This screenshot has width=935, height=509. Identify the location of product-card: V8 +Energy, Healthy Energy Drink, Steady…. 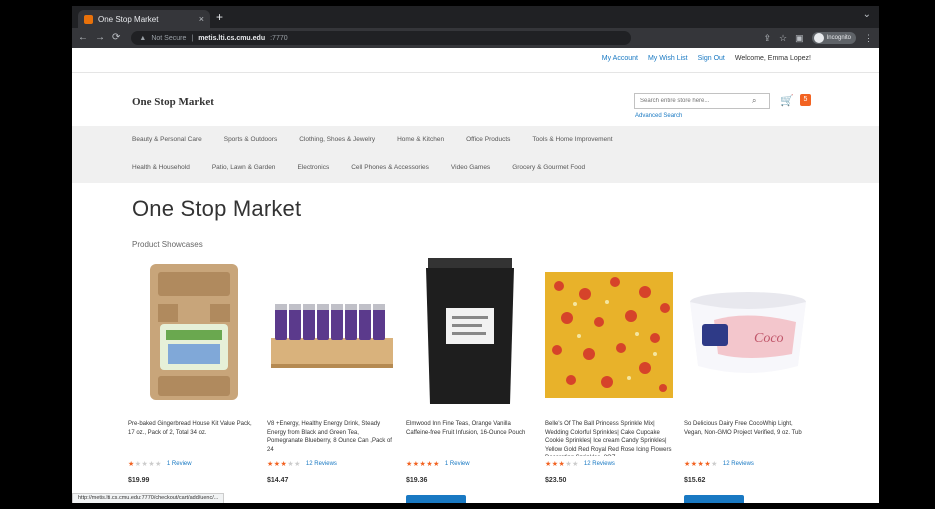
(331, 371).